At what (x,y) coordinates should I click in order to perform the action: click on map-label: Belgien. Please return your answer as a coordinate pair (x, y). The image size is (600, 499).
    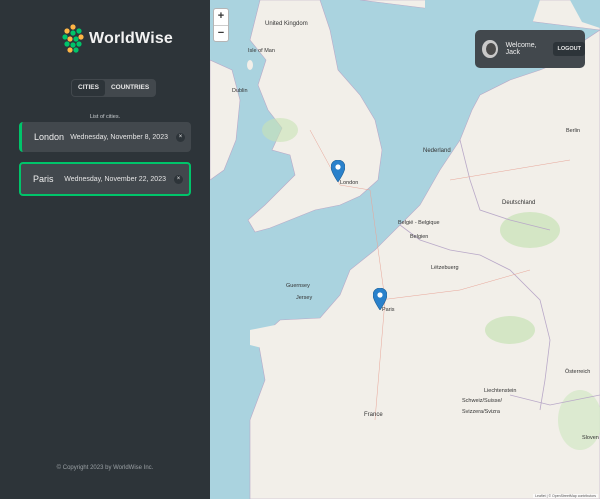
    Looking at the image, I should click on (419, 237).